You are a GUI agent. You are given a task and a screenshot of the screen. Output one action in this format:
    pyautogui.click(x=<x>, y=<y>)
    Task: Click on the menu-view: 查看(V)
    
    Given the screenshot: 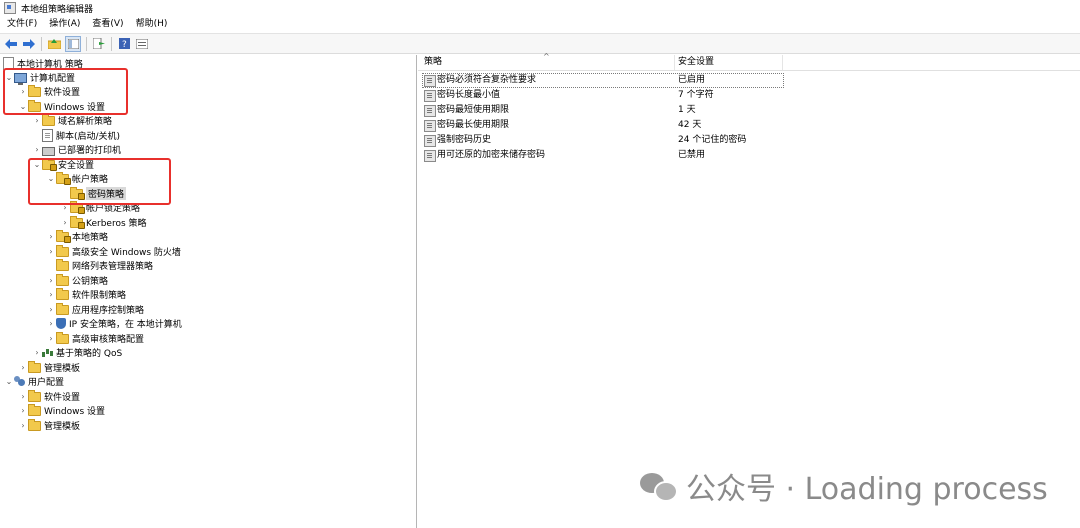 What is the action you would take?
    pyautogui.click(x=107, y=24)
    